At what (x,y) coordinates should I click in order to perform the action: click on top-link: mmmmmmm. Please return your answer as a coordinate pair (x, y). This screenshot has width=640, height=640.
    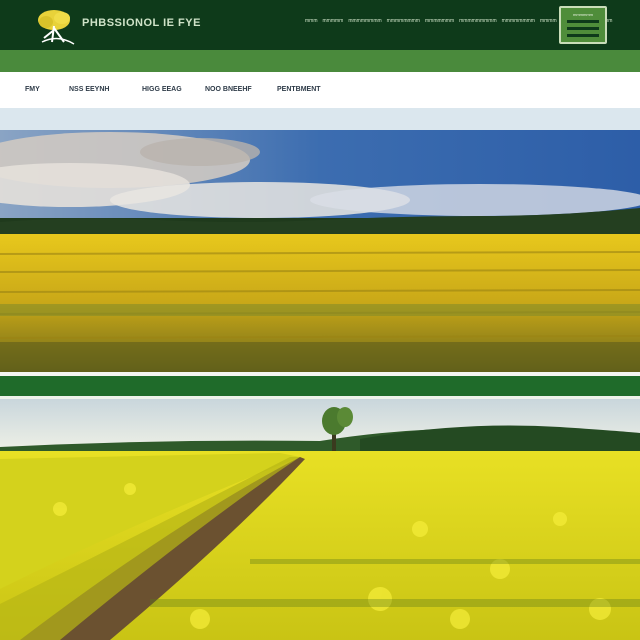
    Looking at the image, I should click on (439, 21).